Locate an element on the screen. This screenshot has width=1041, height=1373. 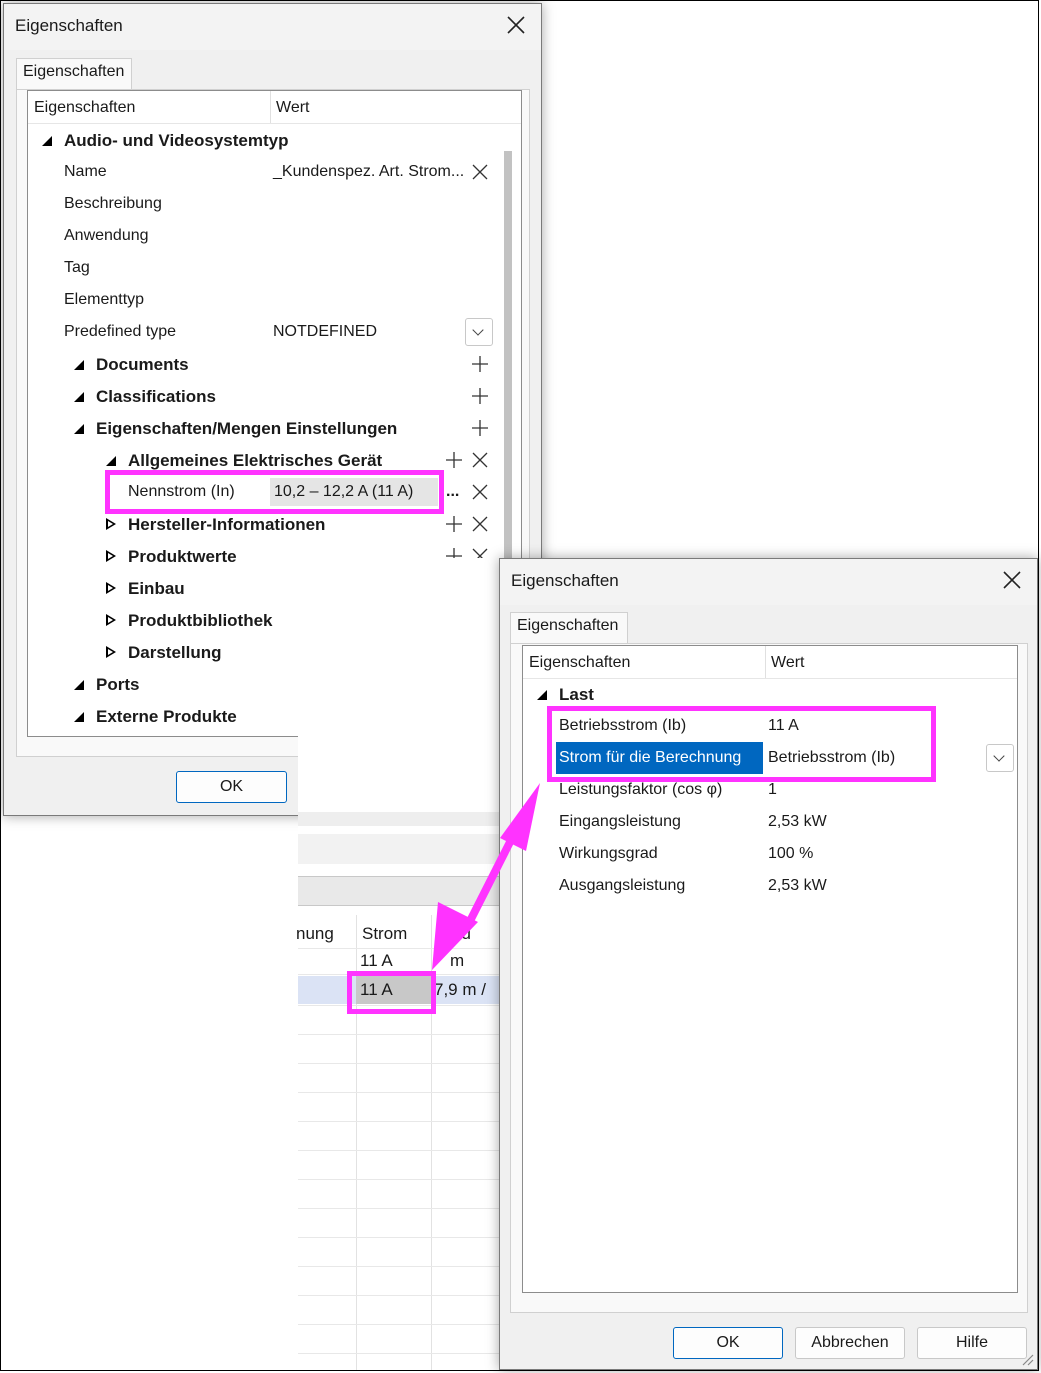
highlight-rated-current is located at coordinates (274, 492).